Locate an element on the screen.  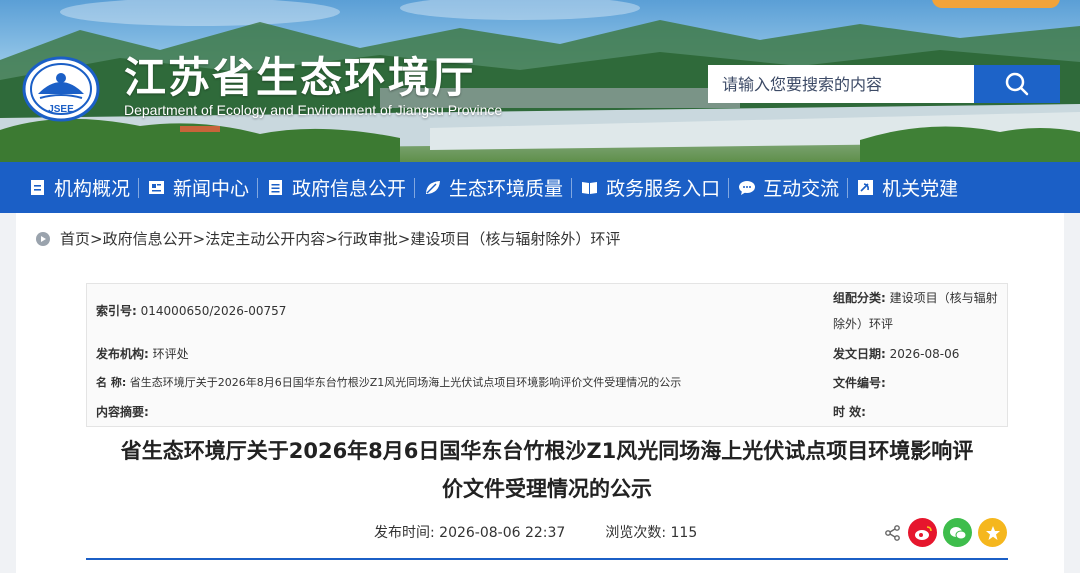
meta-docno: 文件编号: is located at coordinates (859, 383).